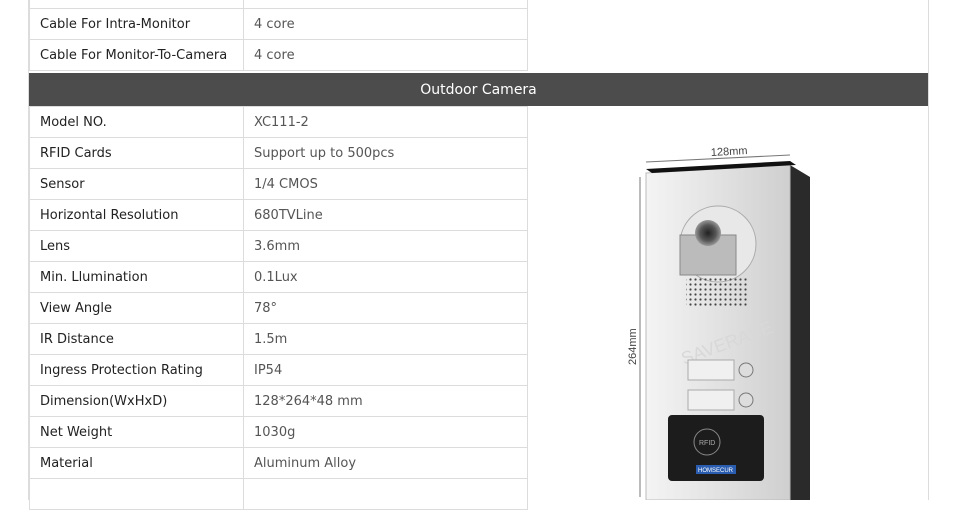 This screenshot has width=958, height=510. Describe the element at coordinates (385, 277) in the screenshot. I see `spec-value: 0.1Lux` at that location.